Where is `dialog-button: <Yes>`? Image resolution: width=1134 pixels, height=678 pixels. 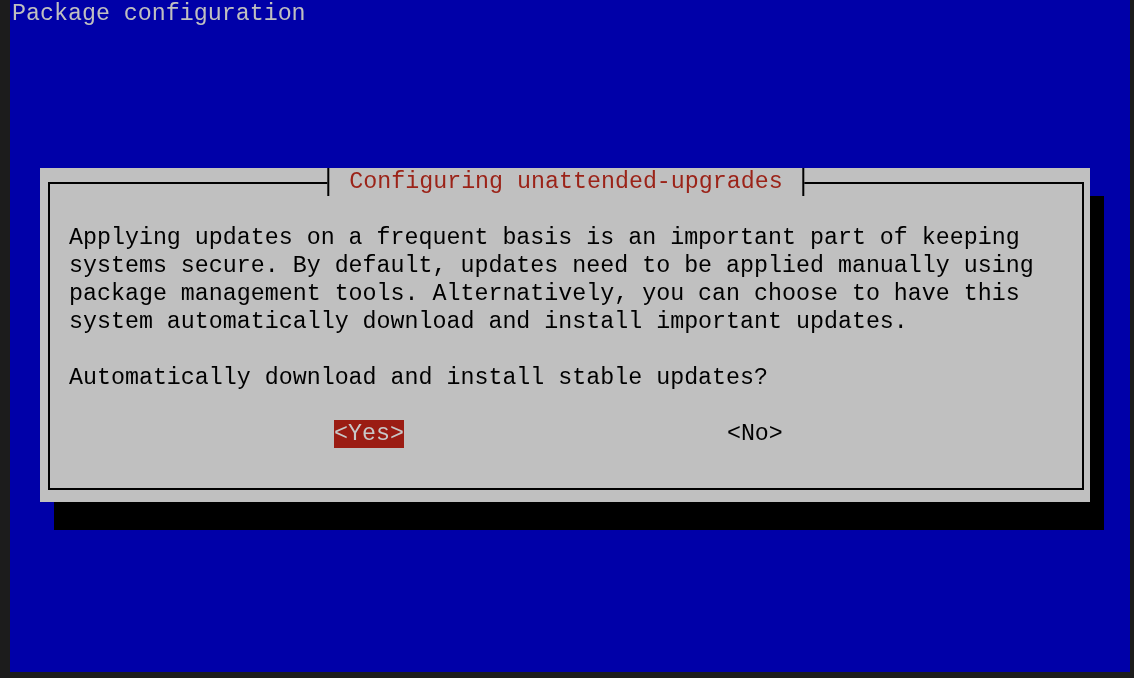
dialog-button: <Yes> is located at coordinates (369, 434).